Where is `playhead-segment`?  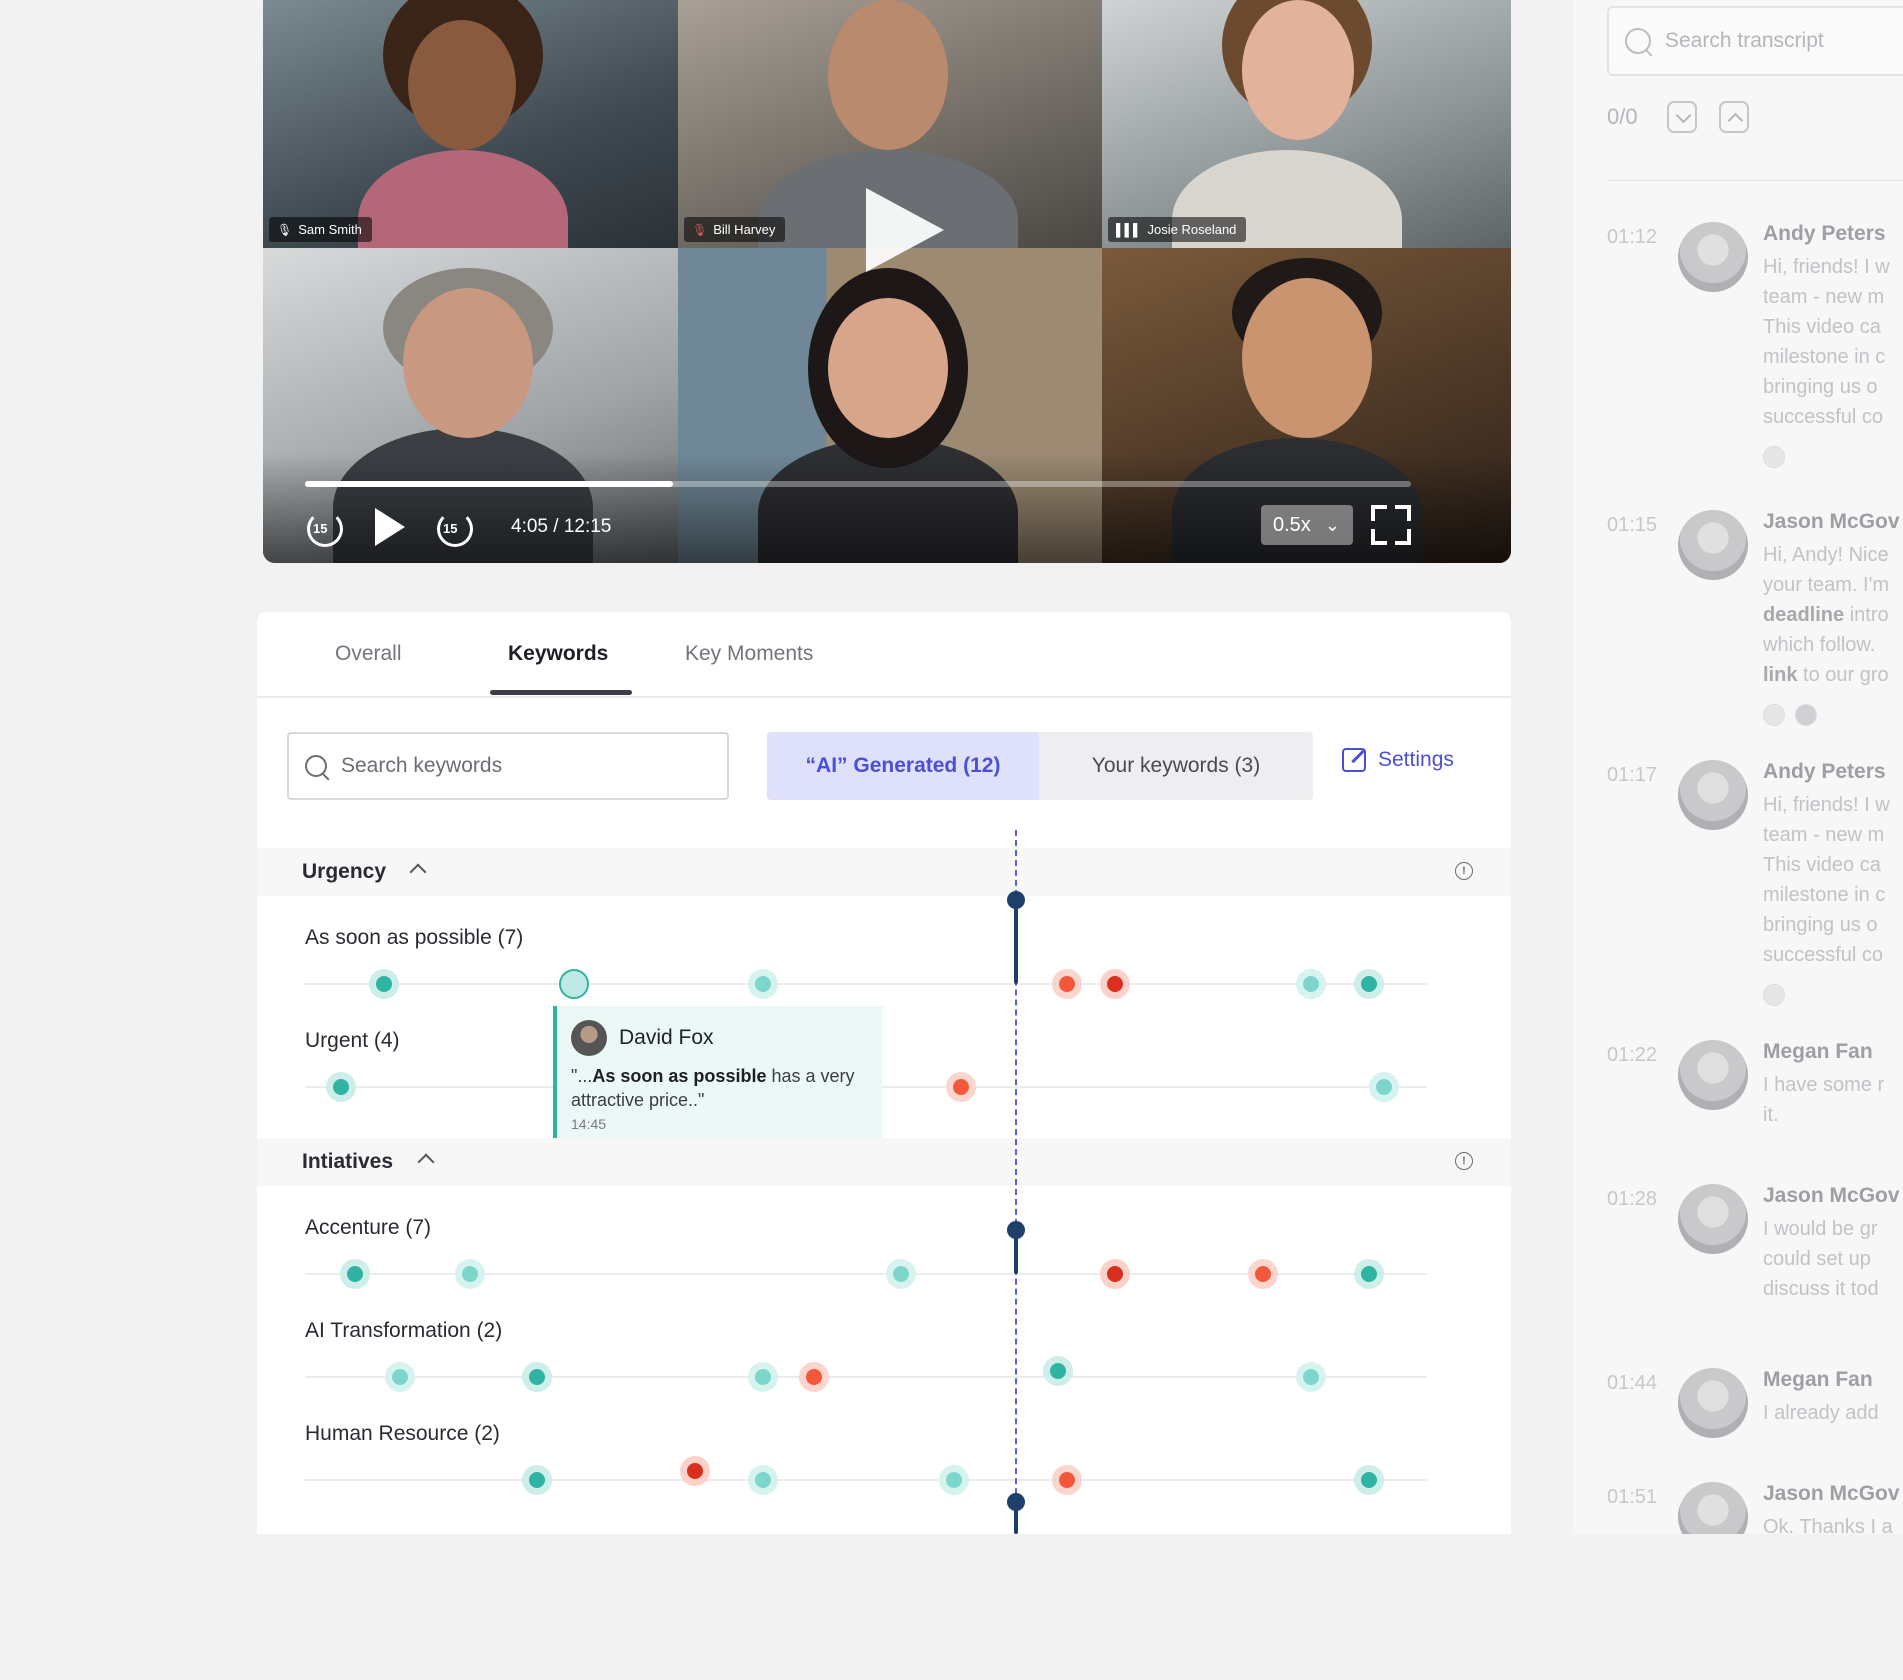
playhead-segment is located at coordinates (1016, 942).